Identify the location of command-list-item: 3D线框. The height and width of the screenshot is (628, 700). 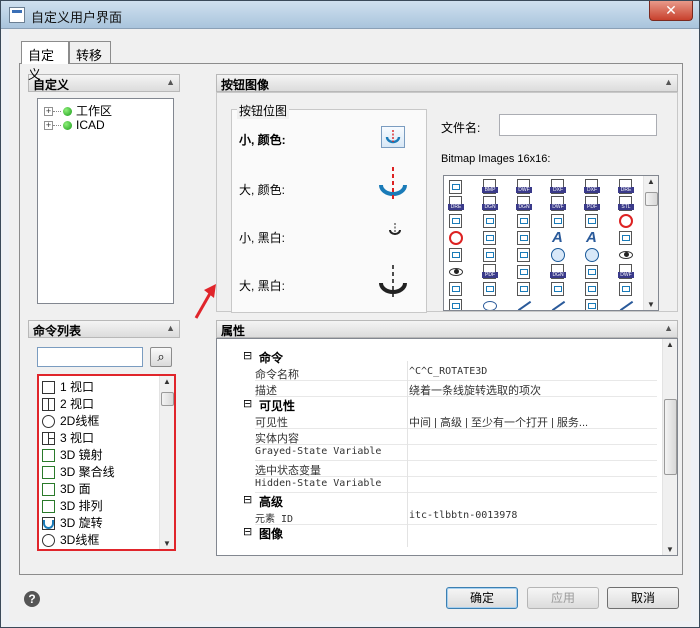
(70, 539).